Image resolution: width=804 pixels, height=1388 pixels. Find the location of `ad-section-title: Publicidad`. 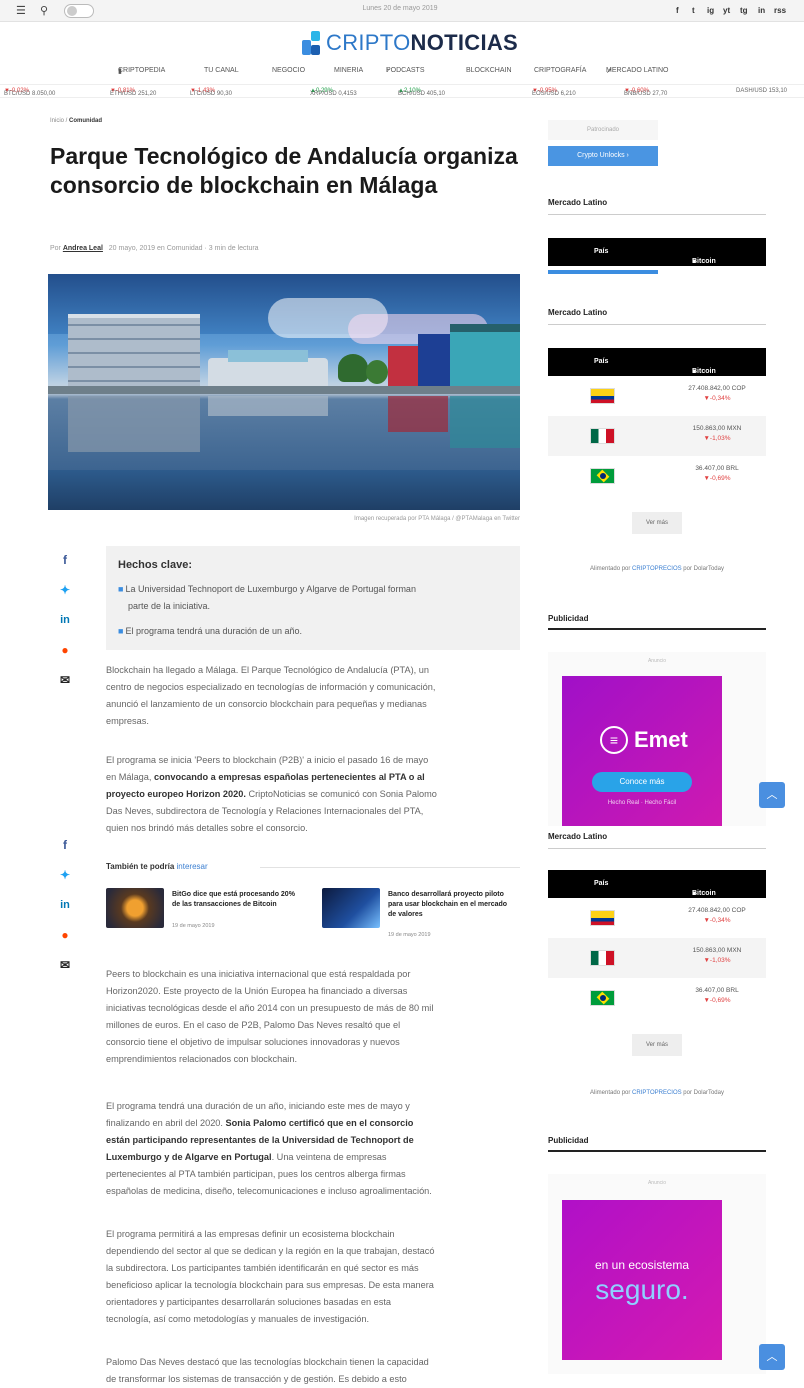

ad-section-title: Publicidad is located at coordinates (568, 1140).